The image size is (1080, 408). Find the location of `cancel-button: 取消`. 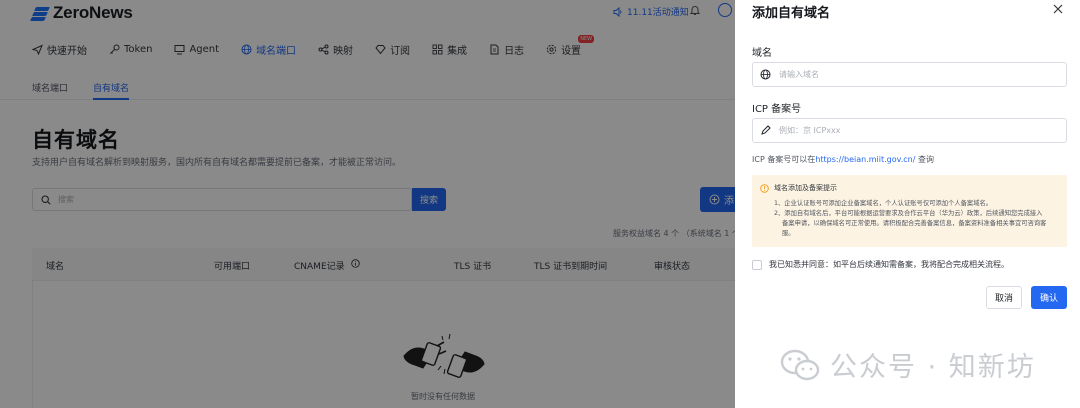

cancel-button: 取消 is located at coordinates (1004, 297).